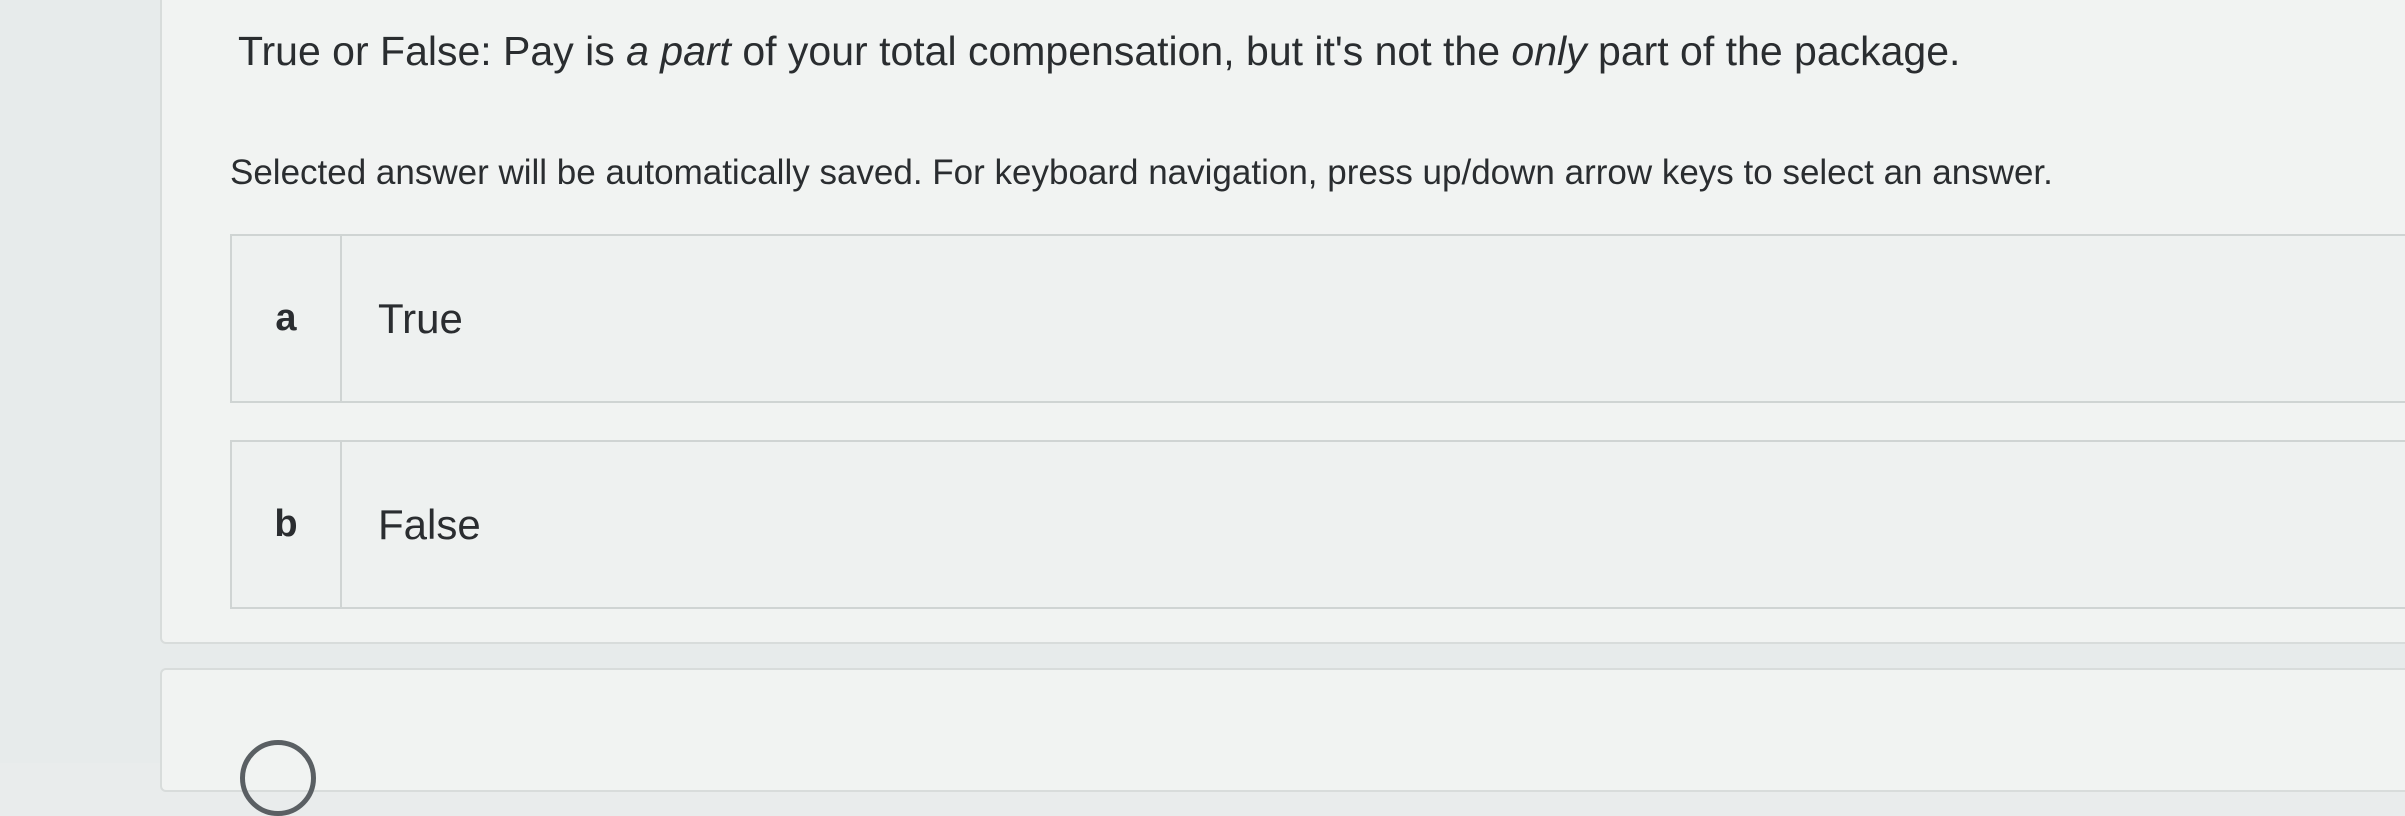  I want to click on question-emphasis-a-part: a part, so click(678, 51).